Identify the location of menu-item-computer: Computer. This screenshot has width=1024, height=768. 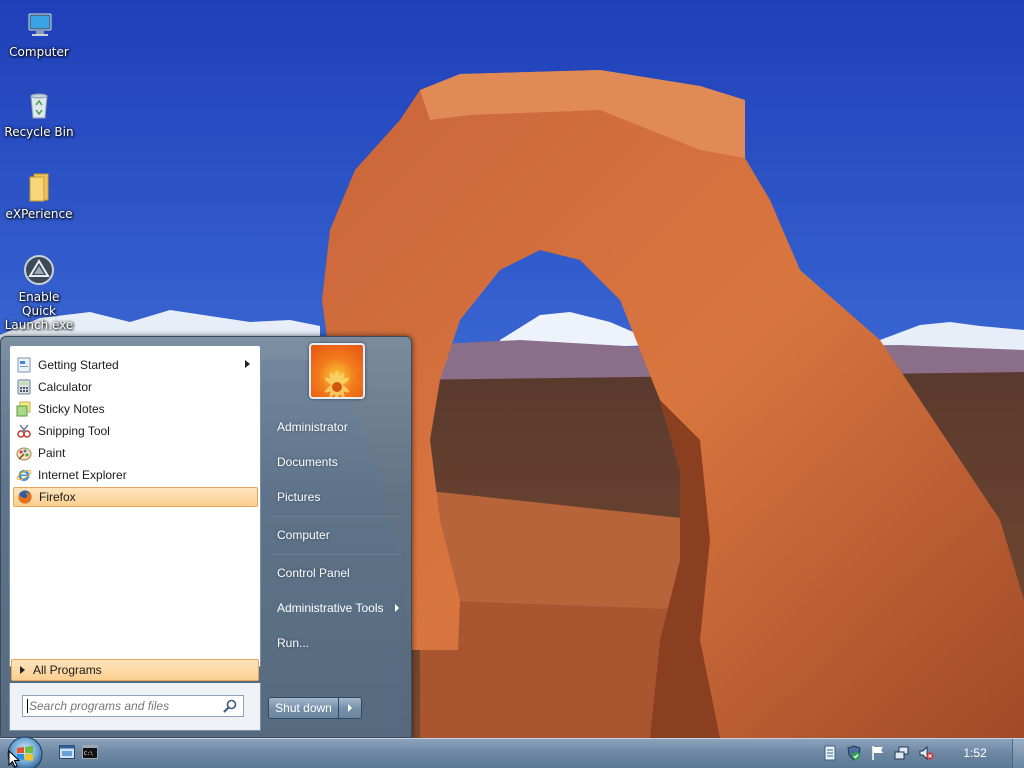
(342, 535).